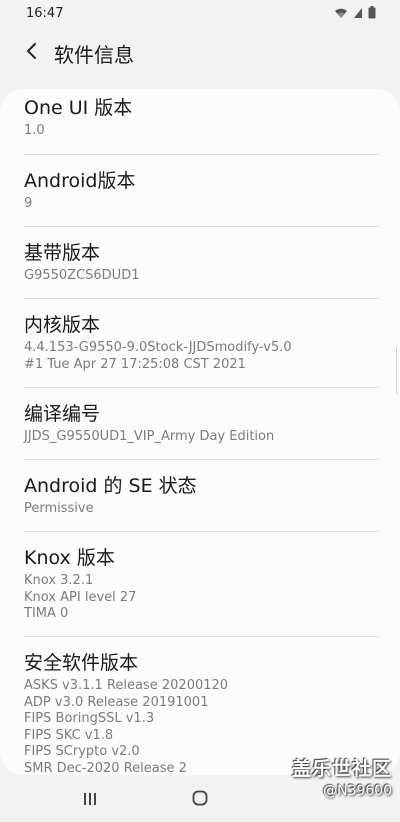 This screenshot has width=400, height=822. What do you see at coordinates (78, 108) in the screenshot?
I see `item-title: One UI 版本` at bounding box center [78, 108].